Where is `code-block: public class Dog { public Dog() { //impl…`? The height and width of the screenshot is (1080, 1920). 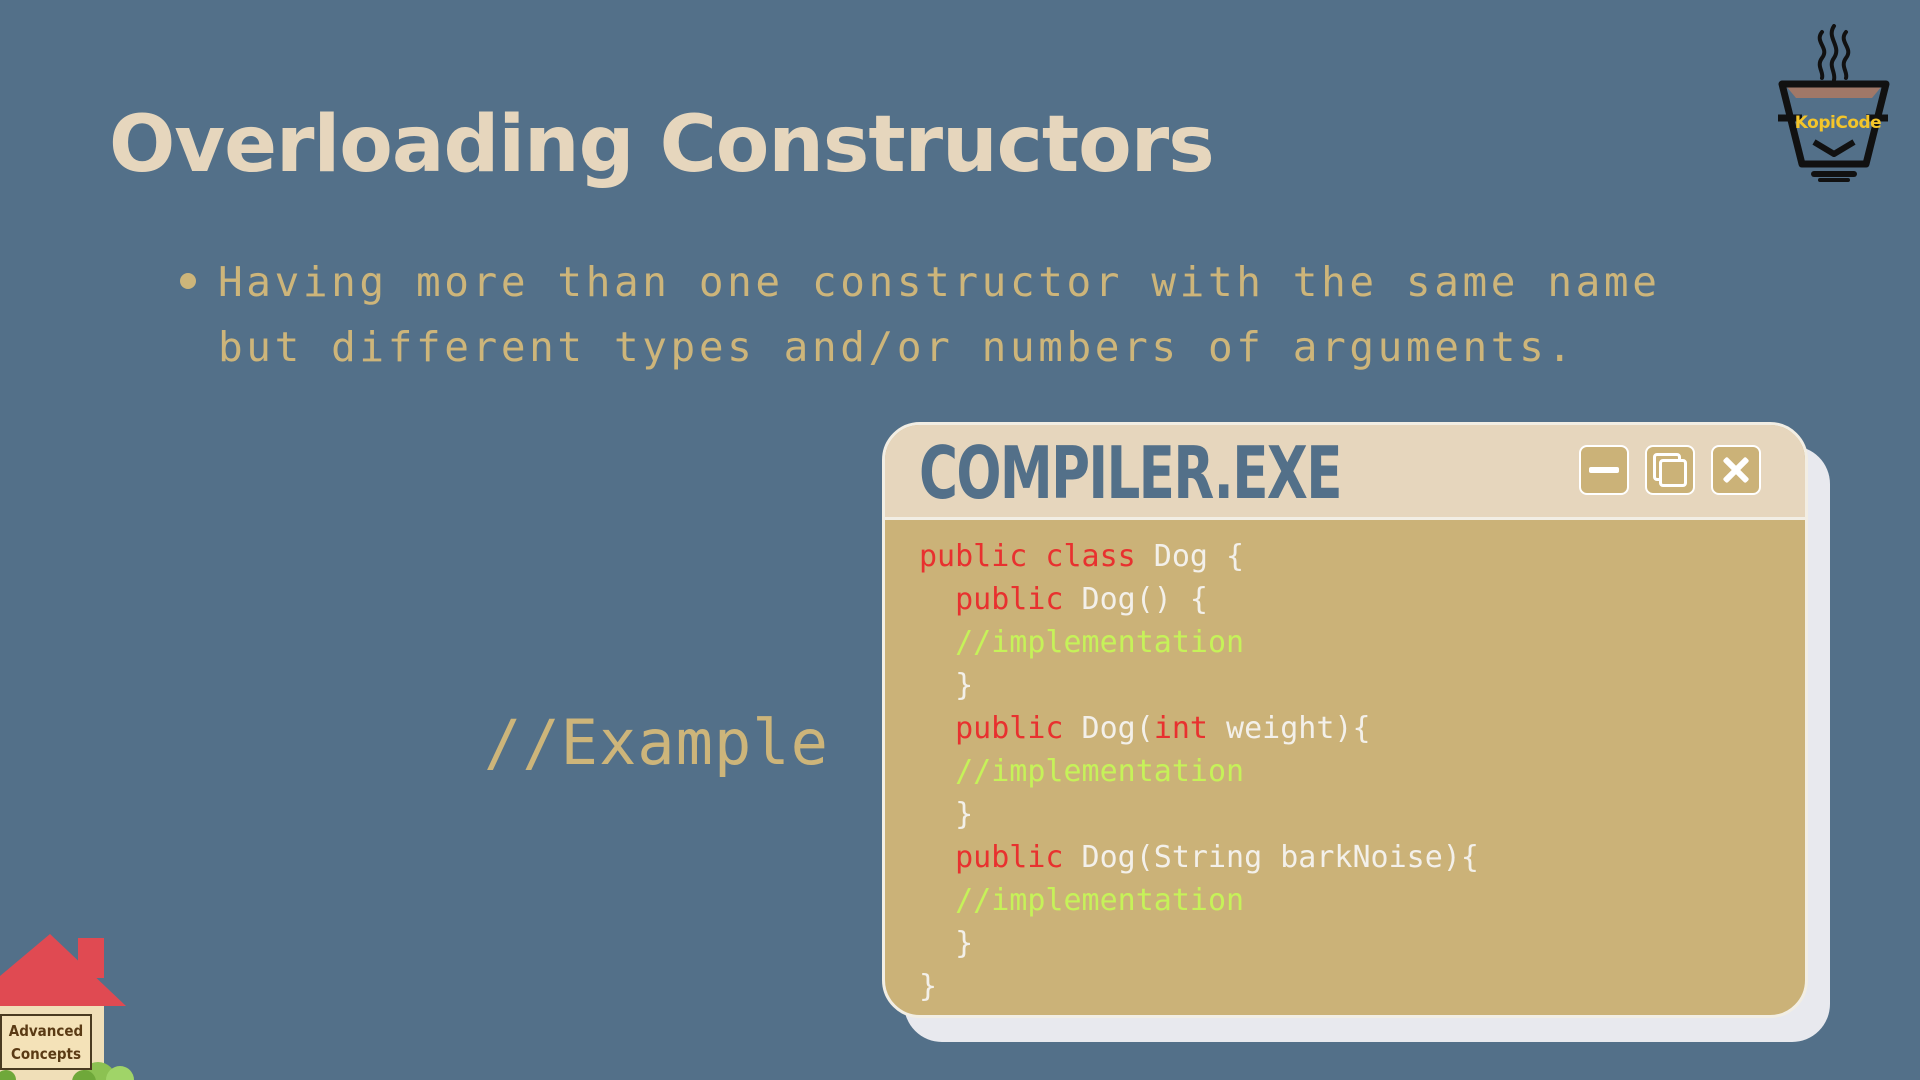 code-block: public class Dog { public Dog() { //impl… is located at coordinates (1199, 771).